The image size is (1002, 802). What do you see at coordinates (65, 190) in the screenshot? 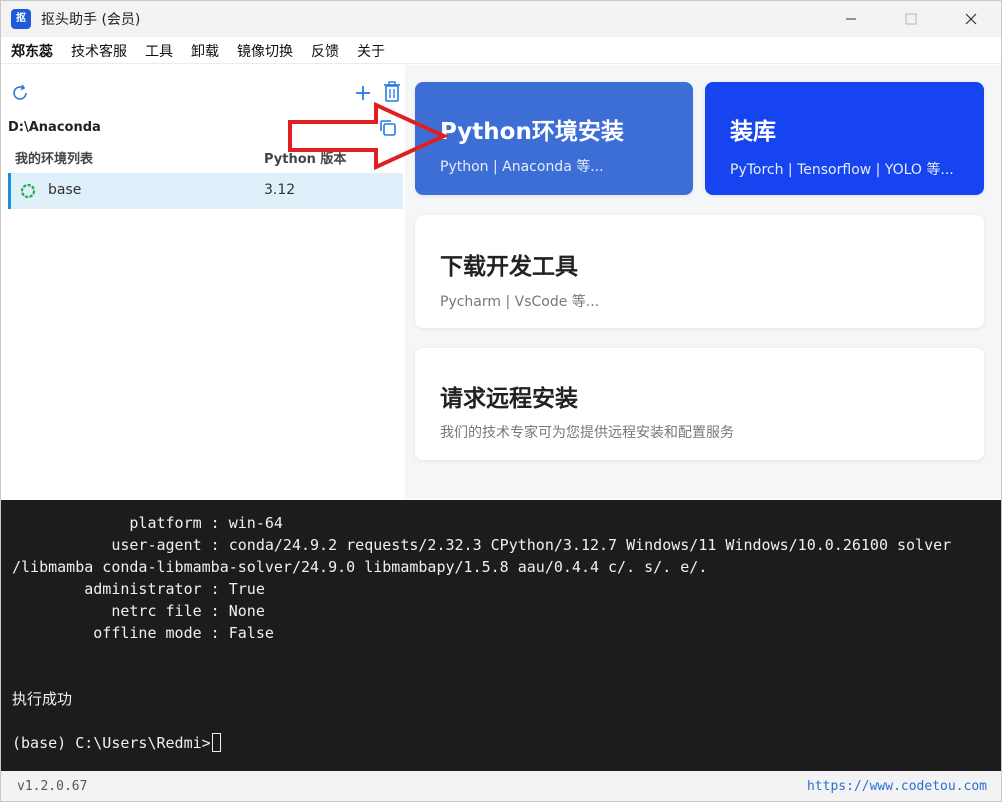
I see `environment-name: base` at bounding box center [65, 190].